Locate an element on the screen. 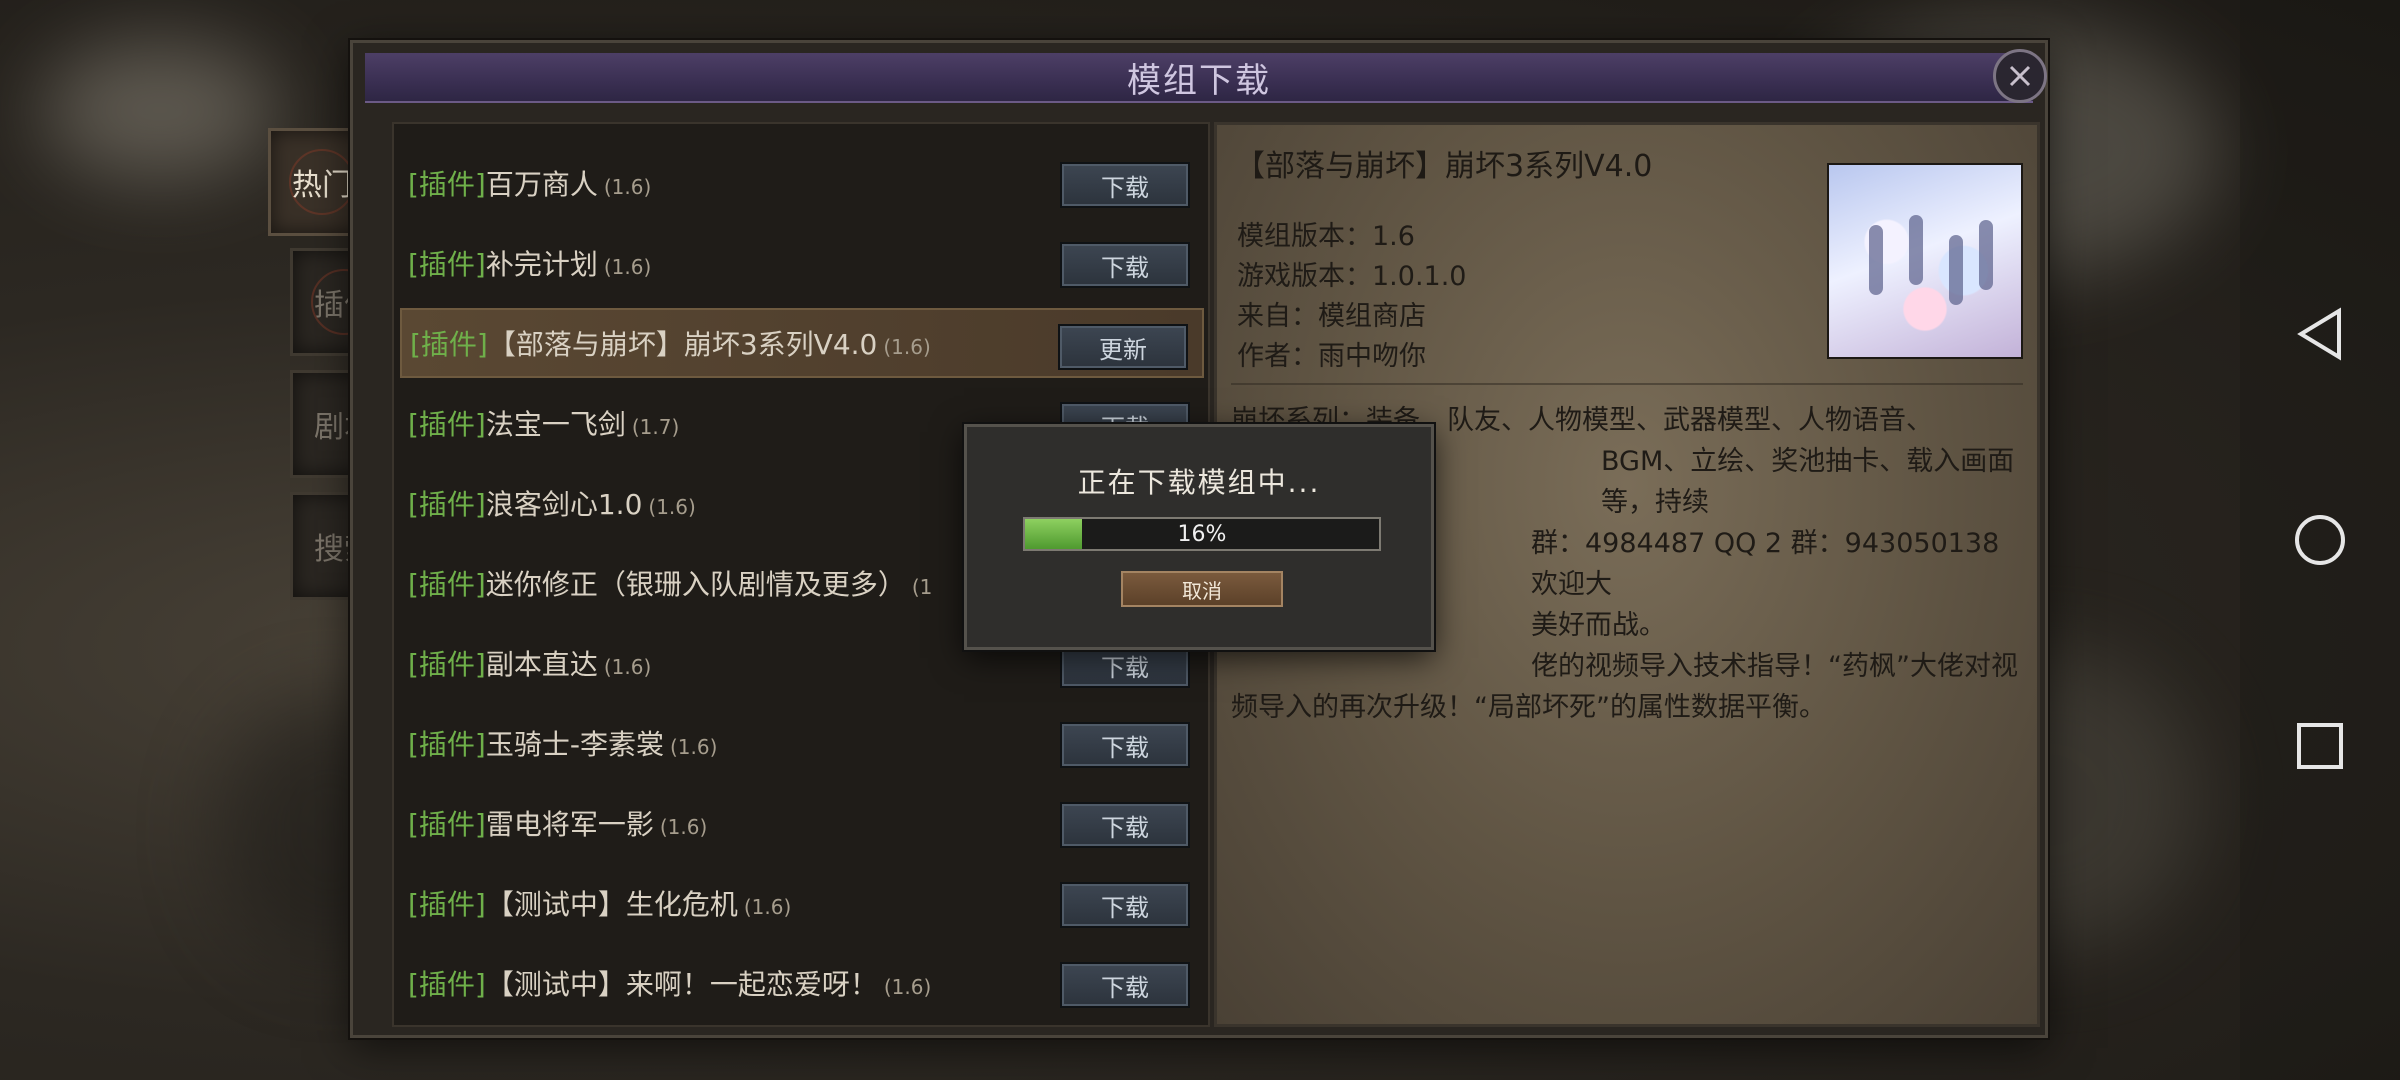 The height and width of the screenshot is (1080, 2400). mod-row-text: [插件]补完计划 (1.6) is located at coordinates (529, 263).